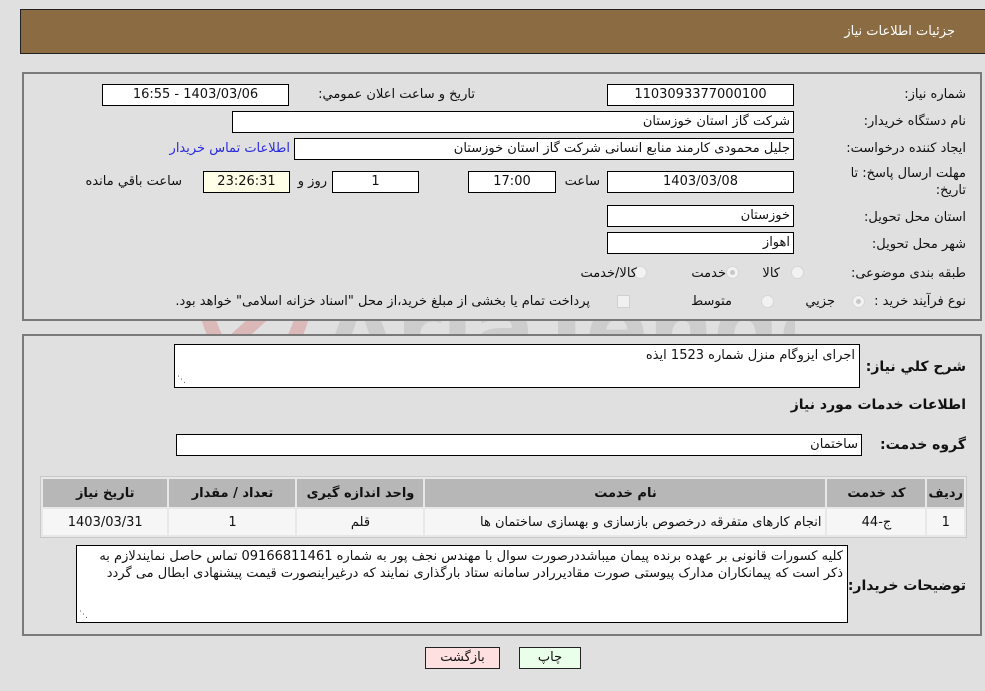 This screenshot has height=691, width=985. What do you see at coordinates (771, 273) in the screenshot?
I see `category-option-goods: کالا` at bounding box center [771, 273].